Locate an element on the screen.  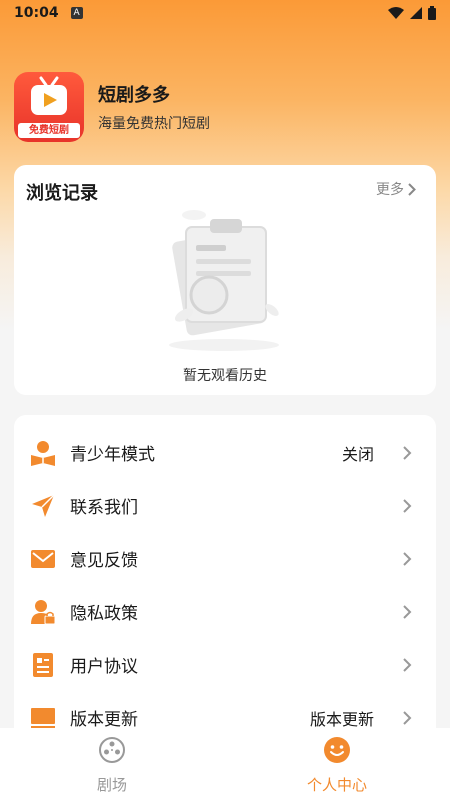
empty-history-illustration is located at coordinates (224, 280).